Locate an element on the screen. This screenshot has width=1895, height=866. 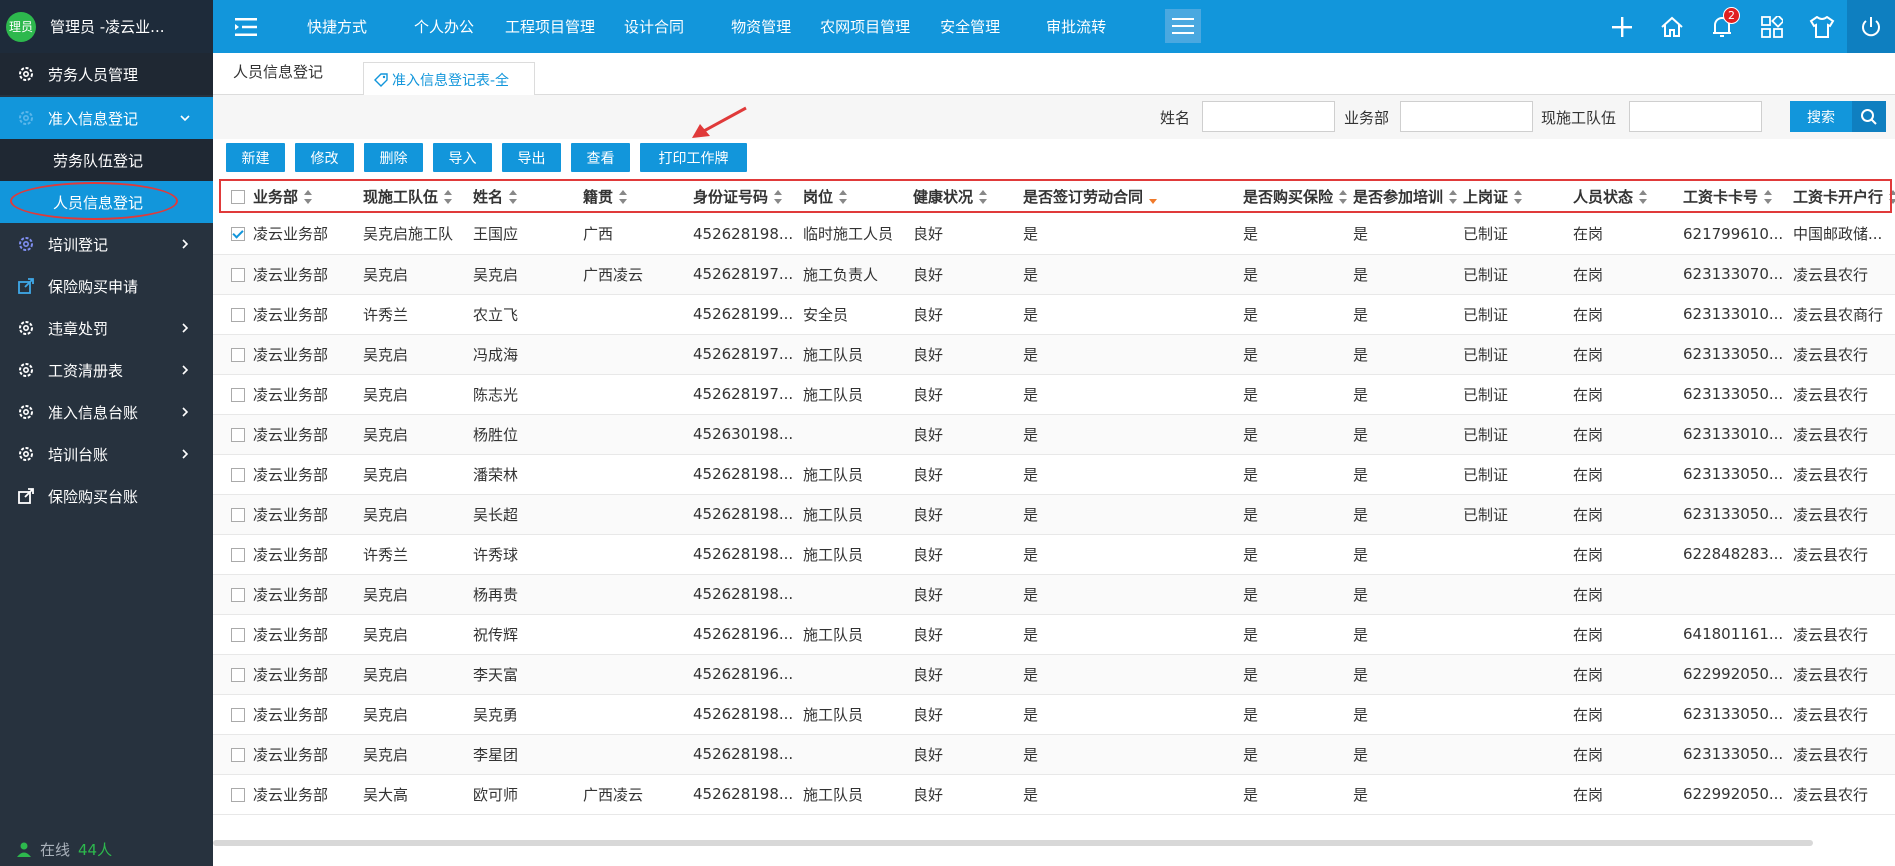
more-menu-button is located at coordinates (1183, 26).